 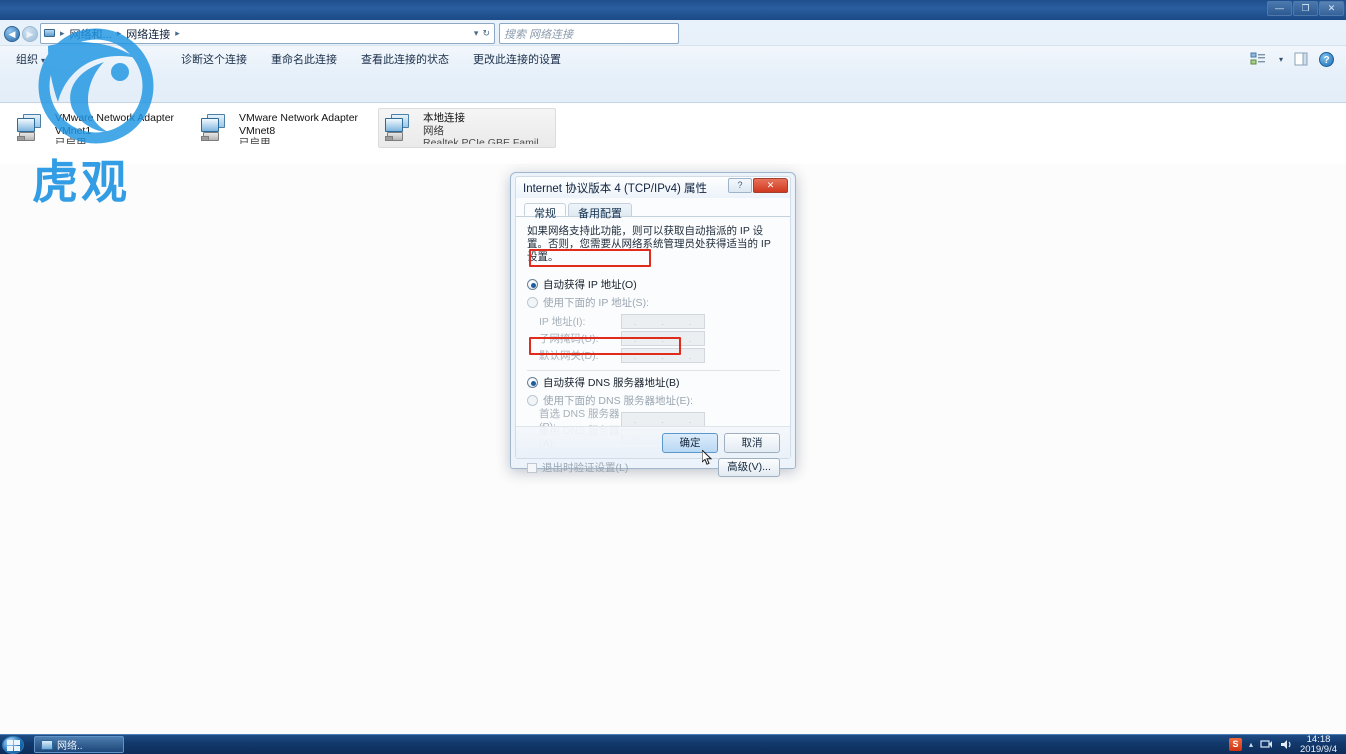 I want to click on adapter-name-line2: VMnet8, so click(x=257, y=130).